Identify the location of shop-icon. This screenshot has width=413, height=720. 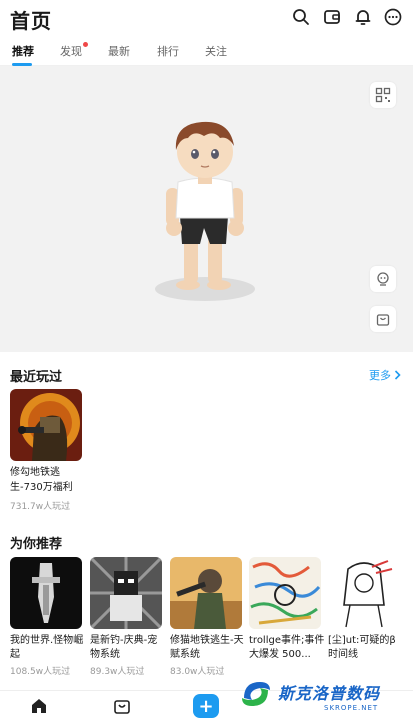
(122, 706).